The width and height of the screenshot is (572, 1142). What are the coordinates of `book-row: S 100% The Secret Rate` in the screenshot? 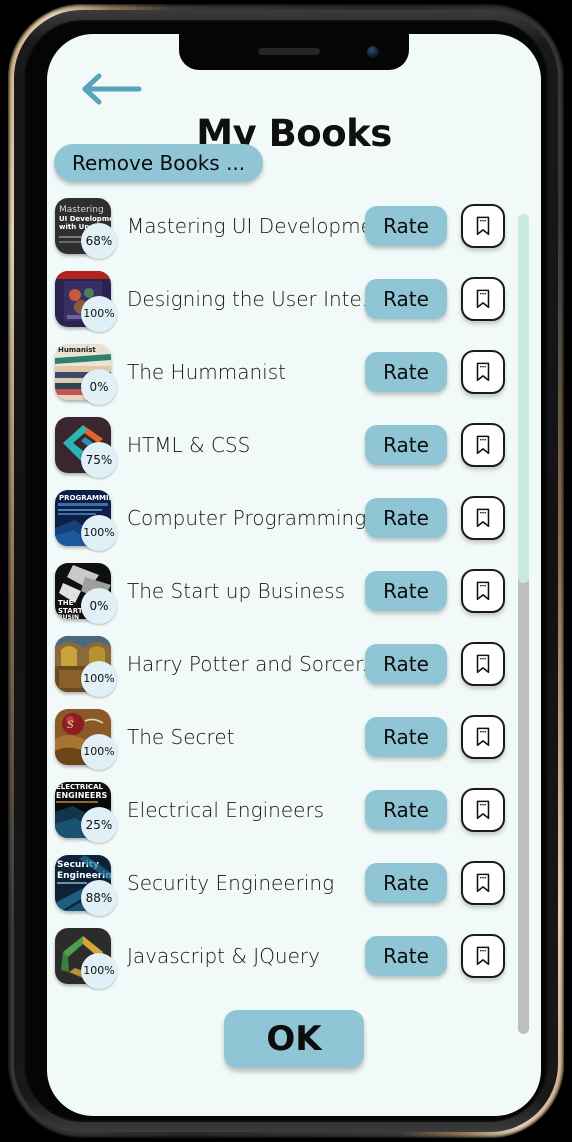 It's located at (294, 736).